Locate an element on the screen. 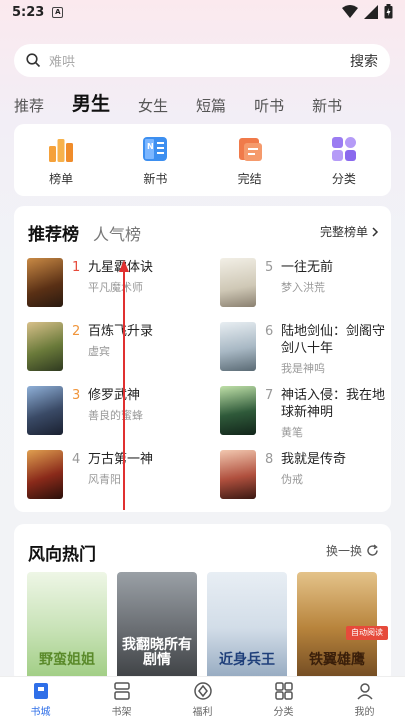 This screenshot has height=721, width=405. quick-entry-category: 分类 is located at coordinates (344, 160).